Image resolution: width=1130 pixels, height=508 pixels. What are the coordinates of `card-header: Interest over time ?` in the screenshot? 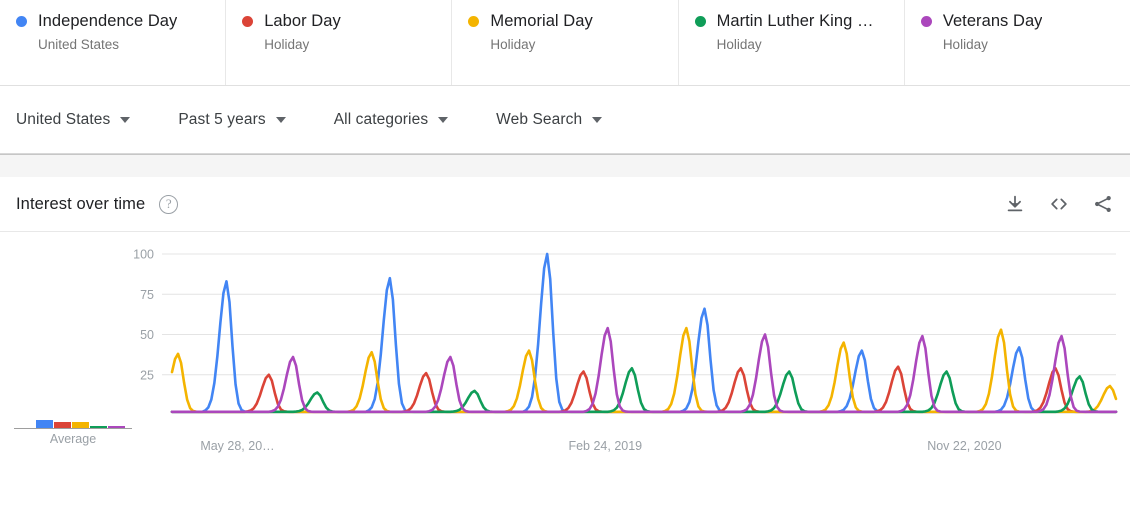 It's located at (565, 204).